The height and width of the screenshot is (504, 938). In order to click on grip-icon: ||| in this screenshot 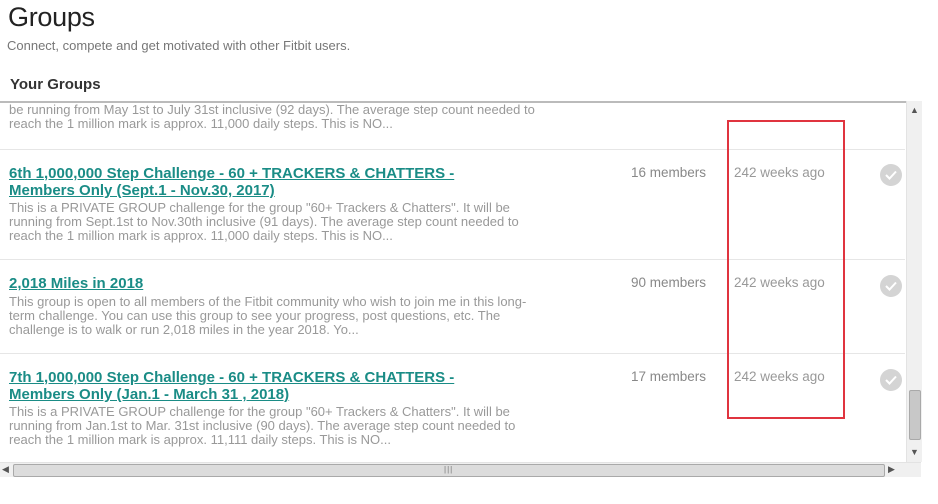, I will do `click(449, 469)`.